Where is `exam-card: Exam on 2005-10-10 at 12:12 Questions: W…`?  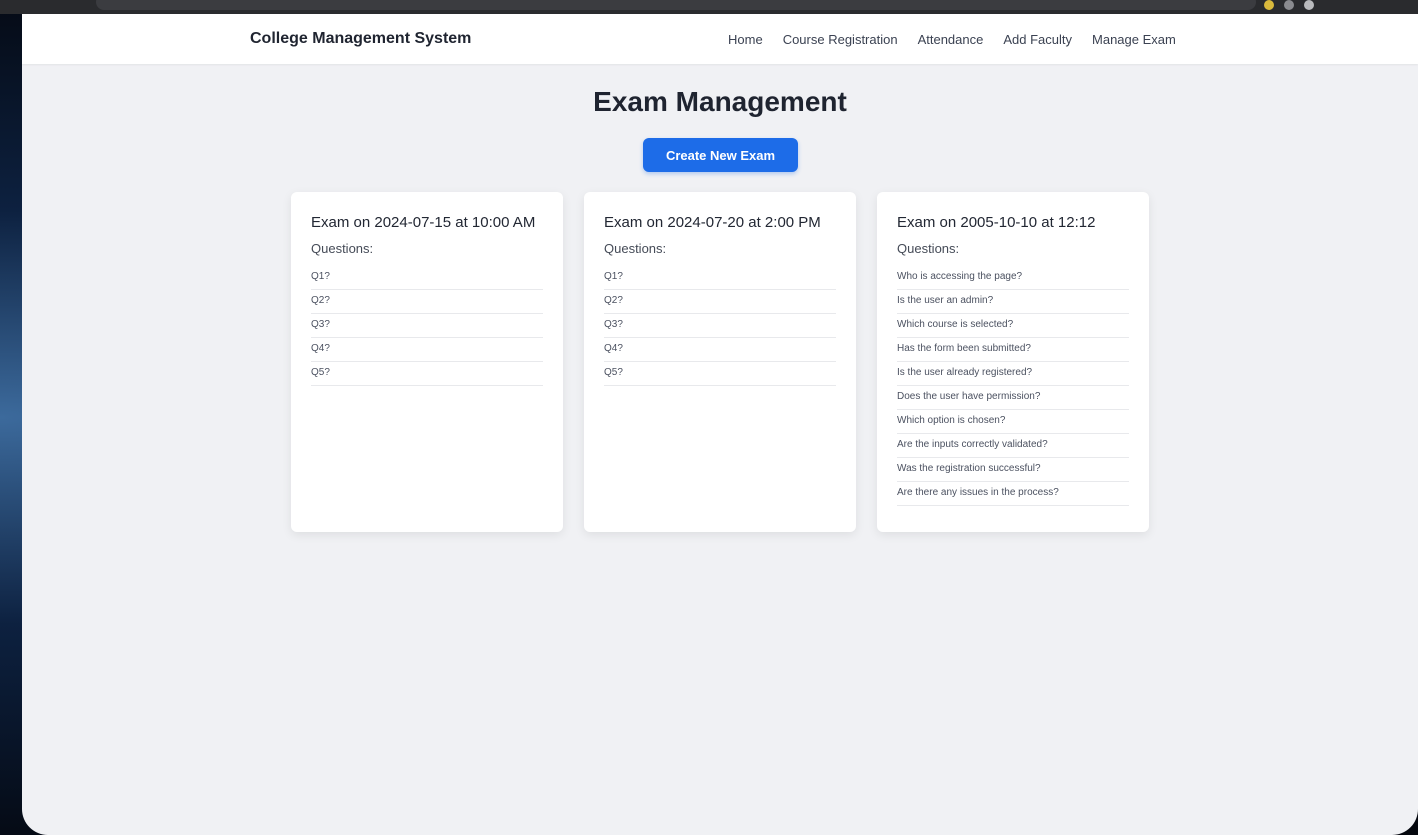
exam-card: Exam on 2005-10-10 at 12:12 Questions: W… is located at coordinates (1013, 362).